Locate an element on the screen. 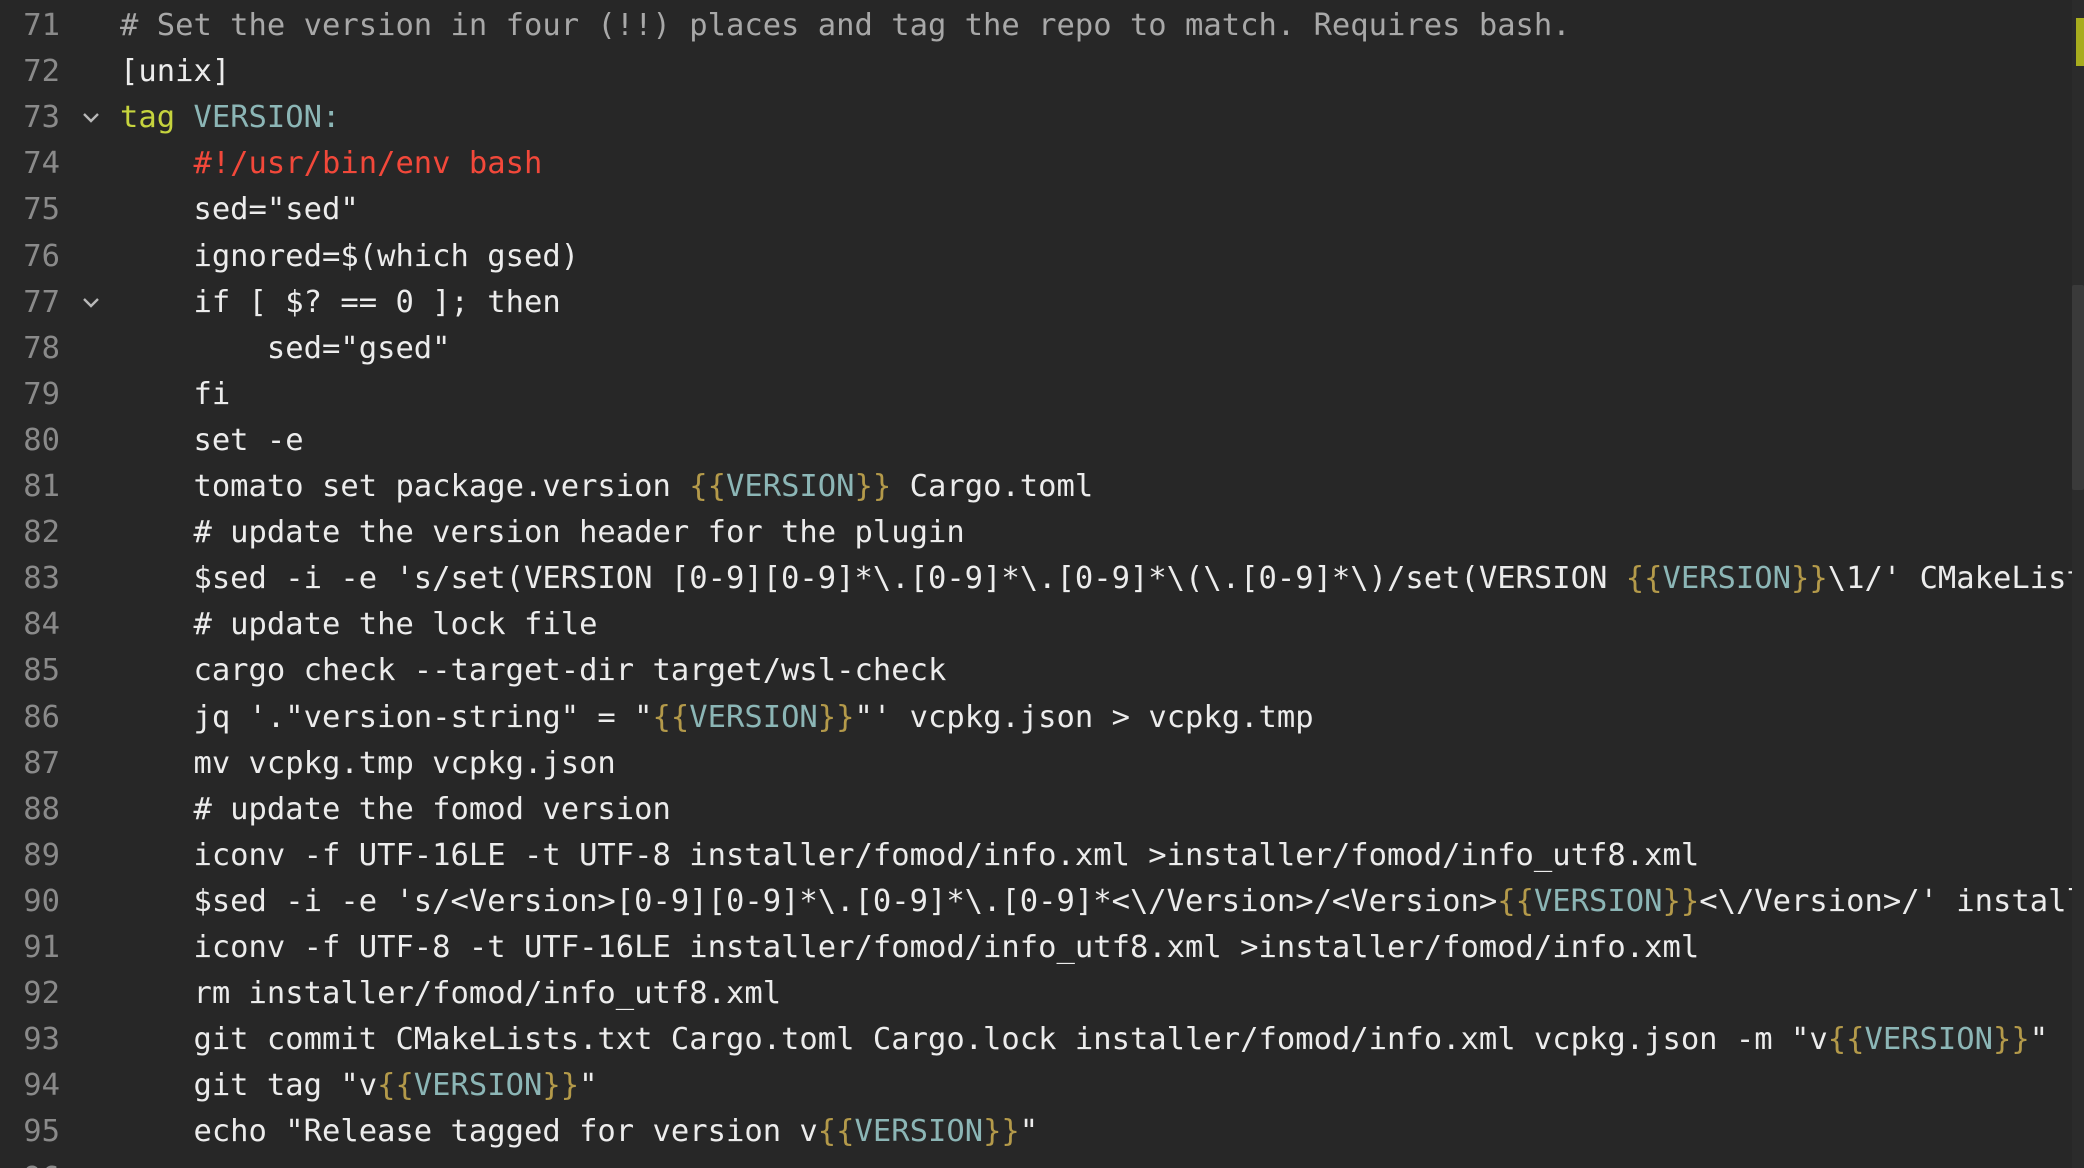 Image resolution: width=2084 pixels, height=1168 pixels. code-token: sed="sed" is located at coordinates (239, 210).